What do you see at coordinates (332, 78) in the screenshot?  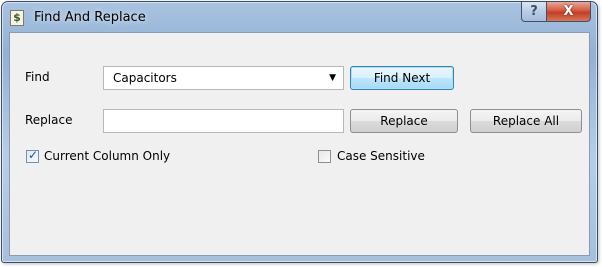 I see `chevron-down-icon: ▼` at bounding box center [332, 78].